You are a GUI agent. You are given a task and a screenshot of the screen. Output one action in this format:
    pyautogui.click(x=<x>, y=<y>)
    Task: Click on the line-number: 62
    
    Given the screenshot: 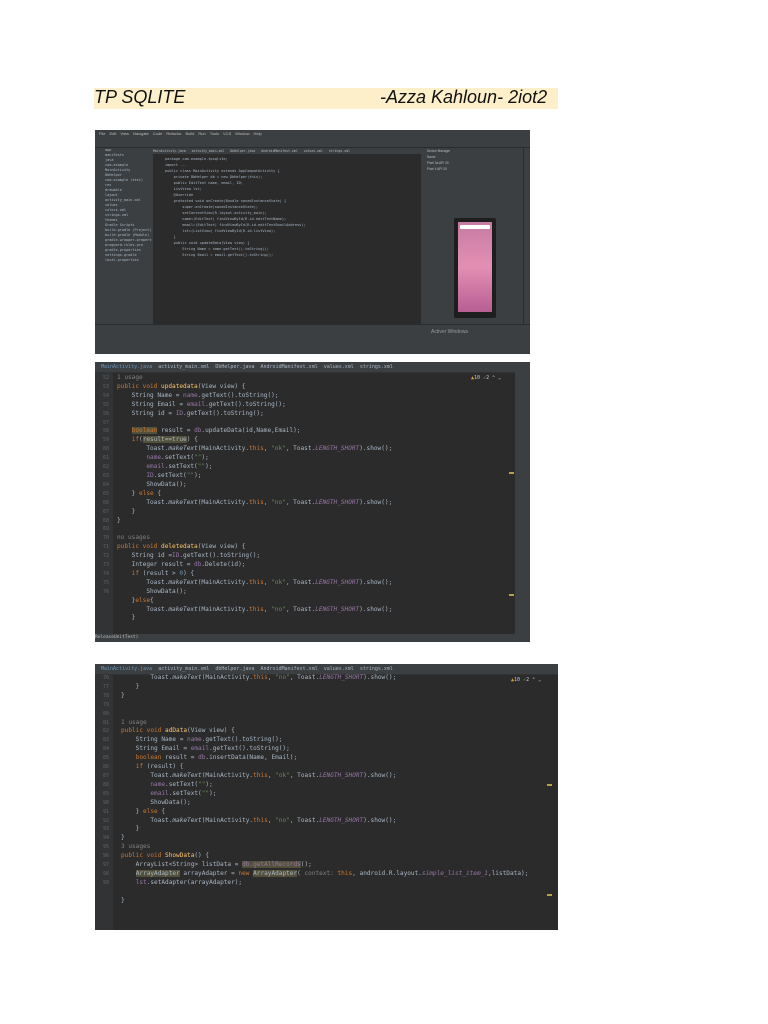 What is the action you would take?
    pyautogui.click(x=105, y=467)
    